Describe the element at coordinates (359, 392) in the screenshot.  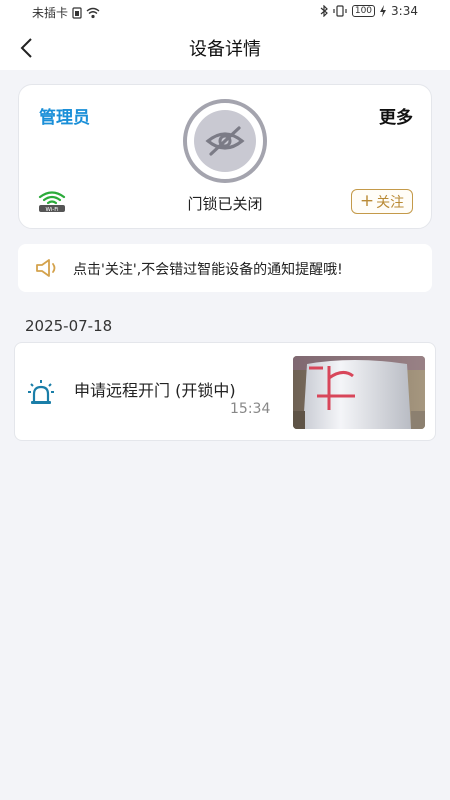
I see `event-snapshot-image` at that location.